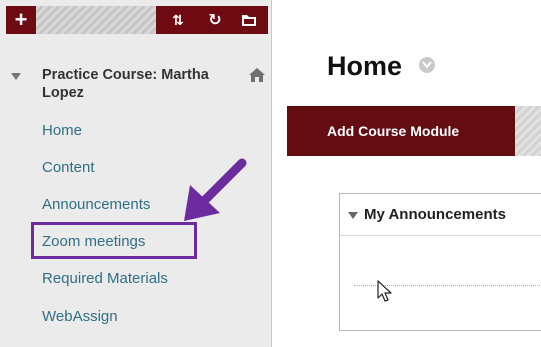  What do you see at coordinates (365, 66) in the screenshot?
I see `page-title: Home` at bounding box center [365, 66].